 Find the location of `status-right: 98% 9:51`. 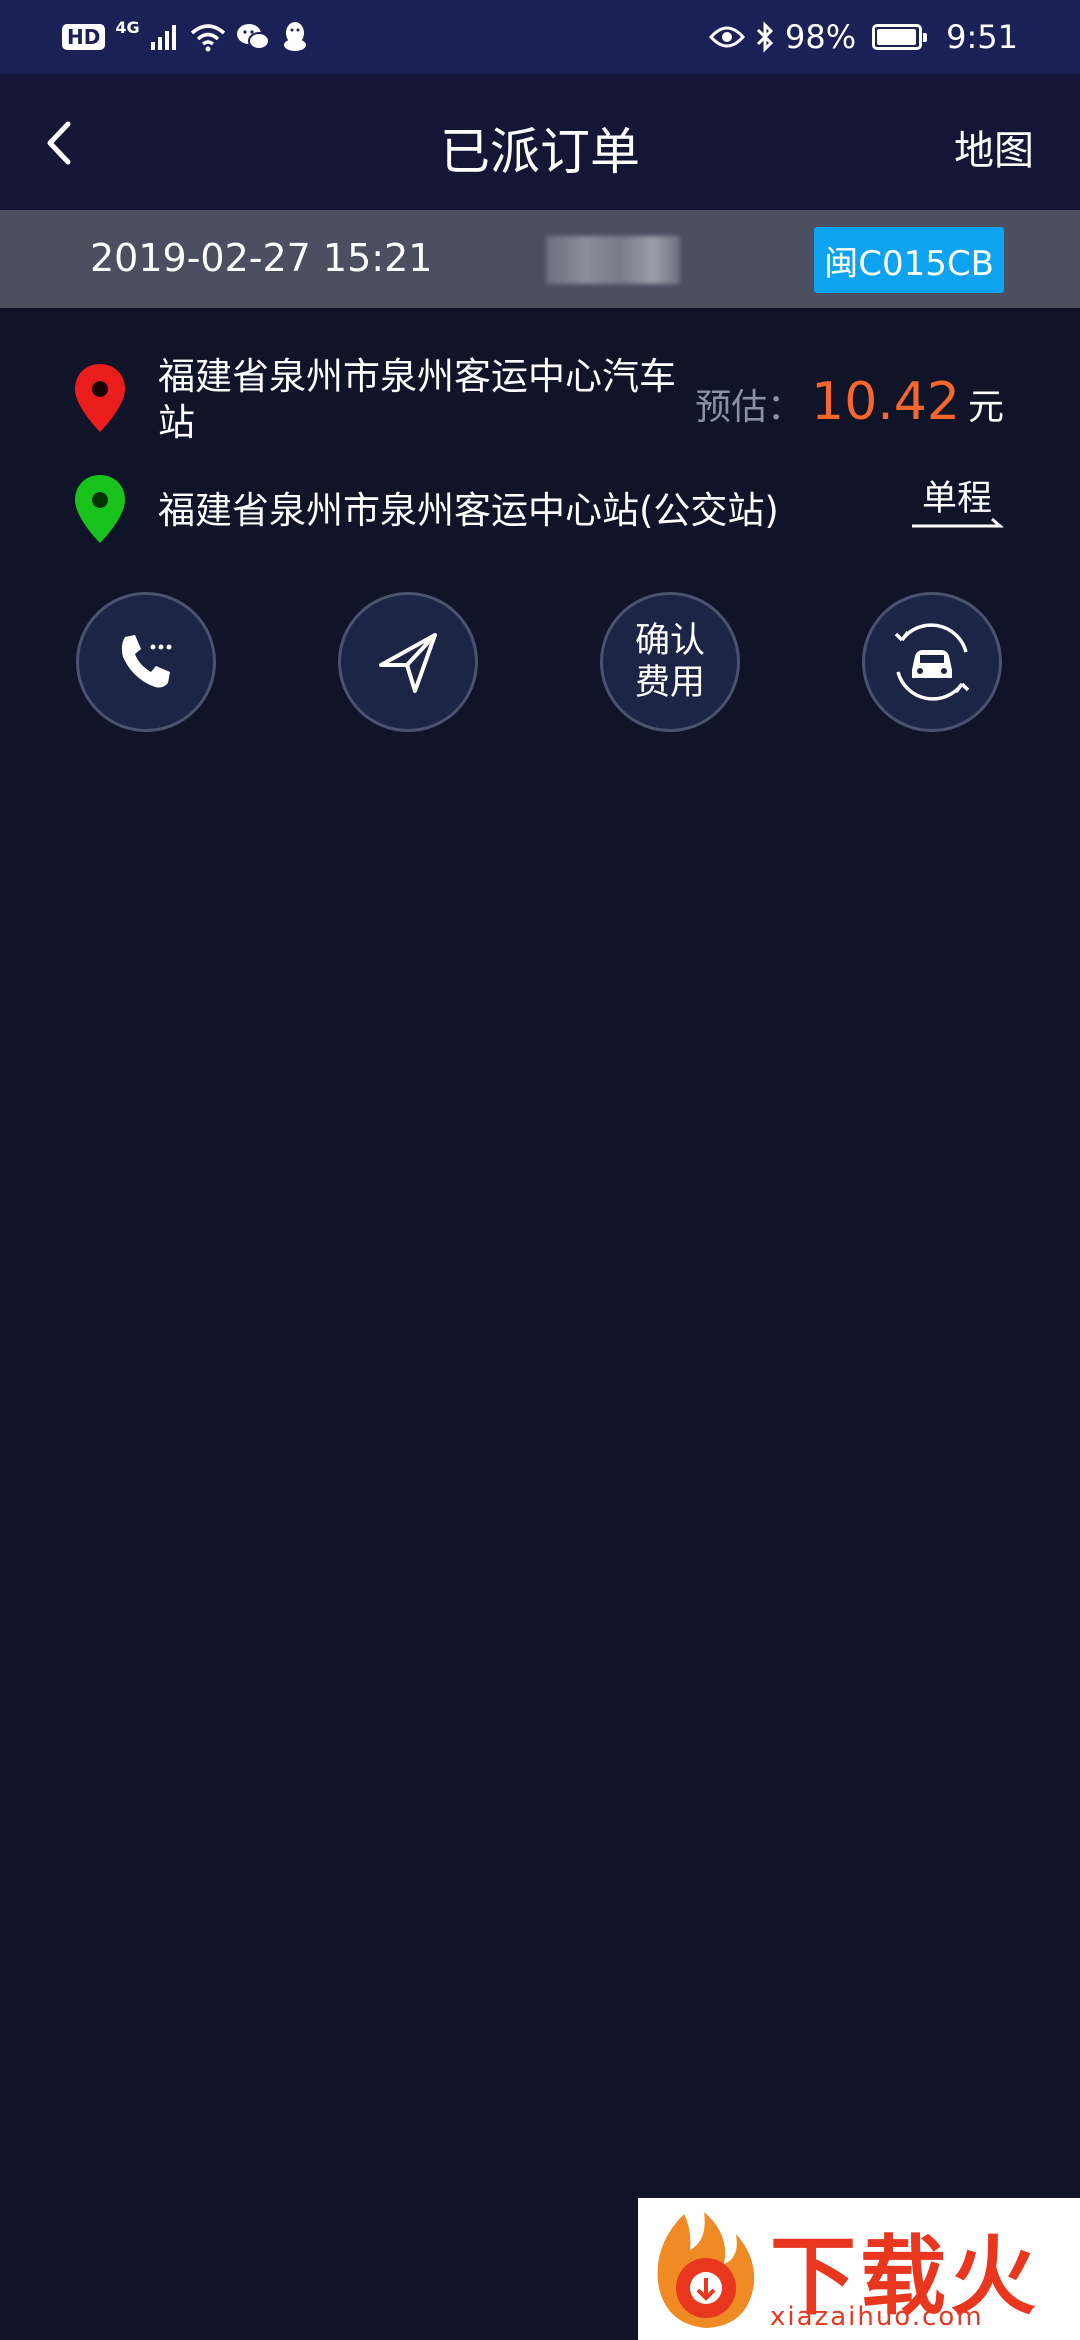

status-right: 98% 9:51 is located at coordinates (863, 37).